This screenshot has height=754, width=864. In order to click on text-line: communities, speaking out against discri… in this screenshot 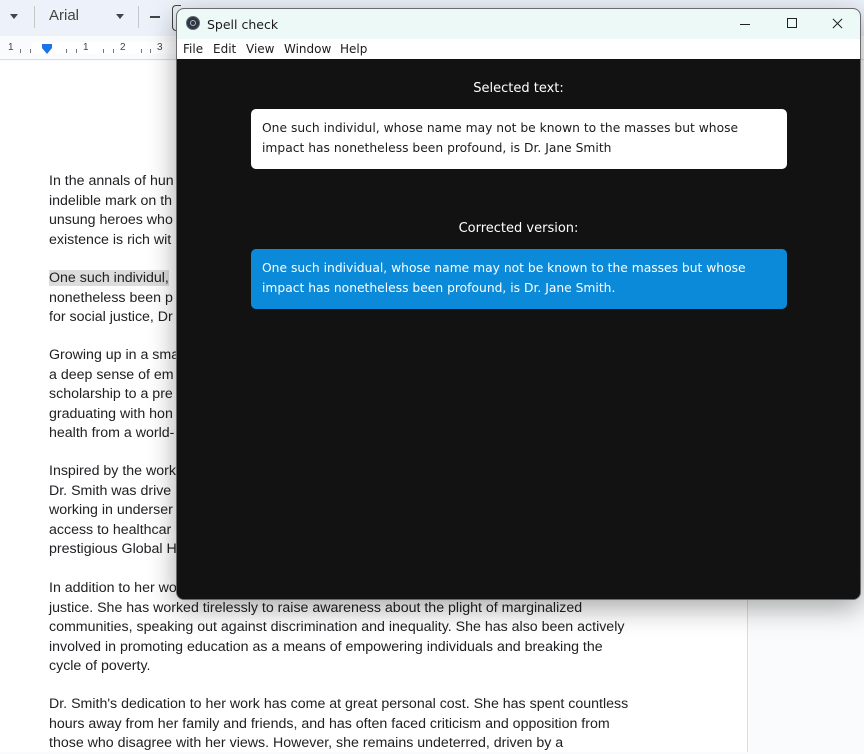, I will do `click(337, 627)`.